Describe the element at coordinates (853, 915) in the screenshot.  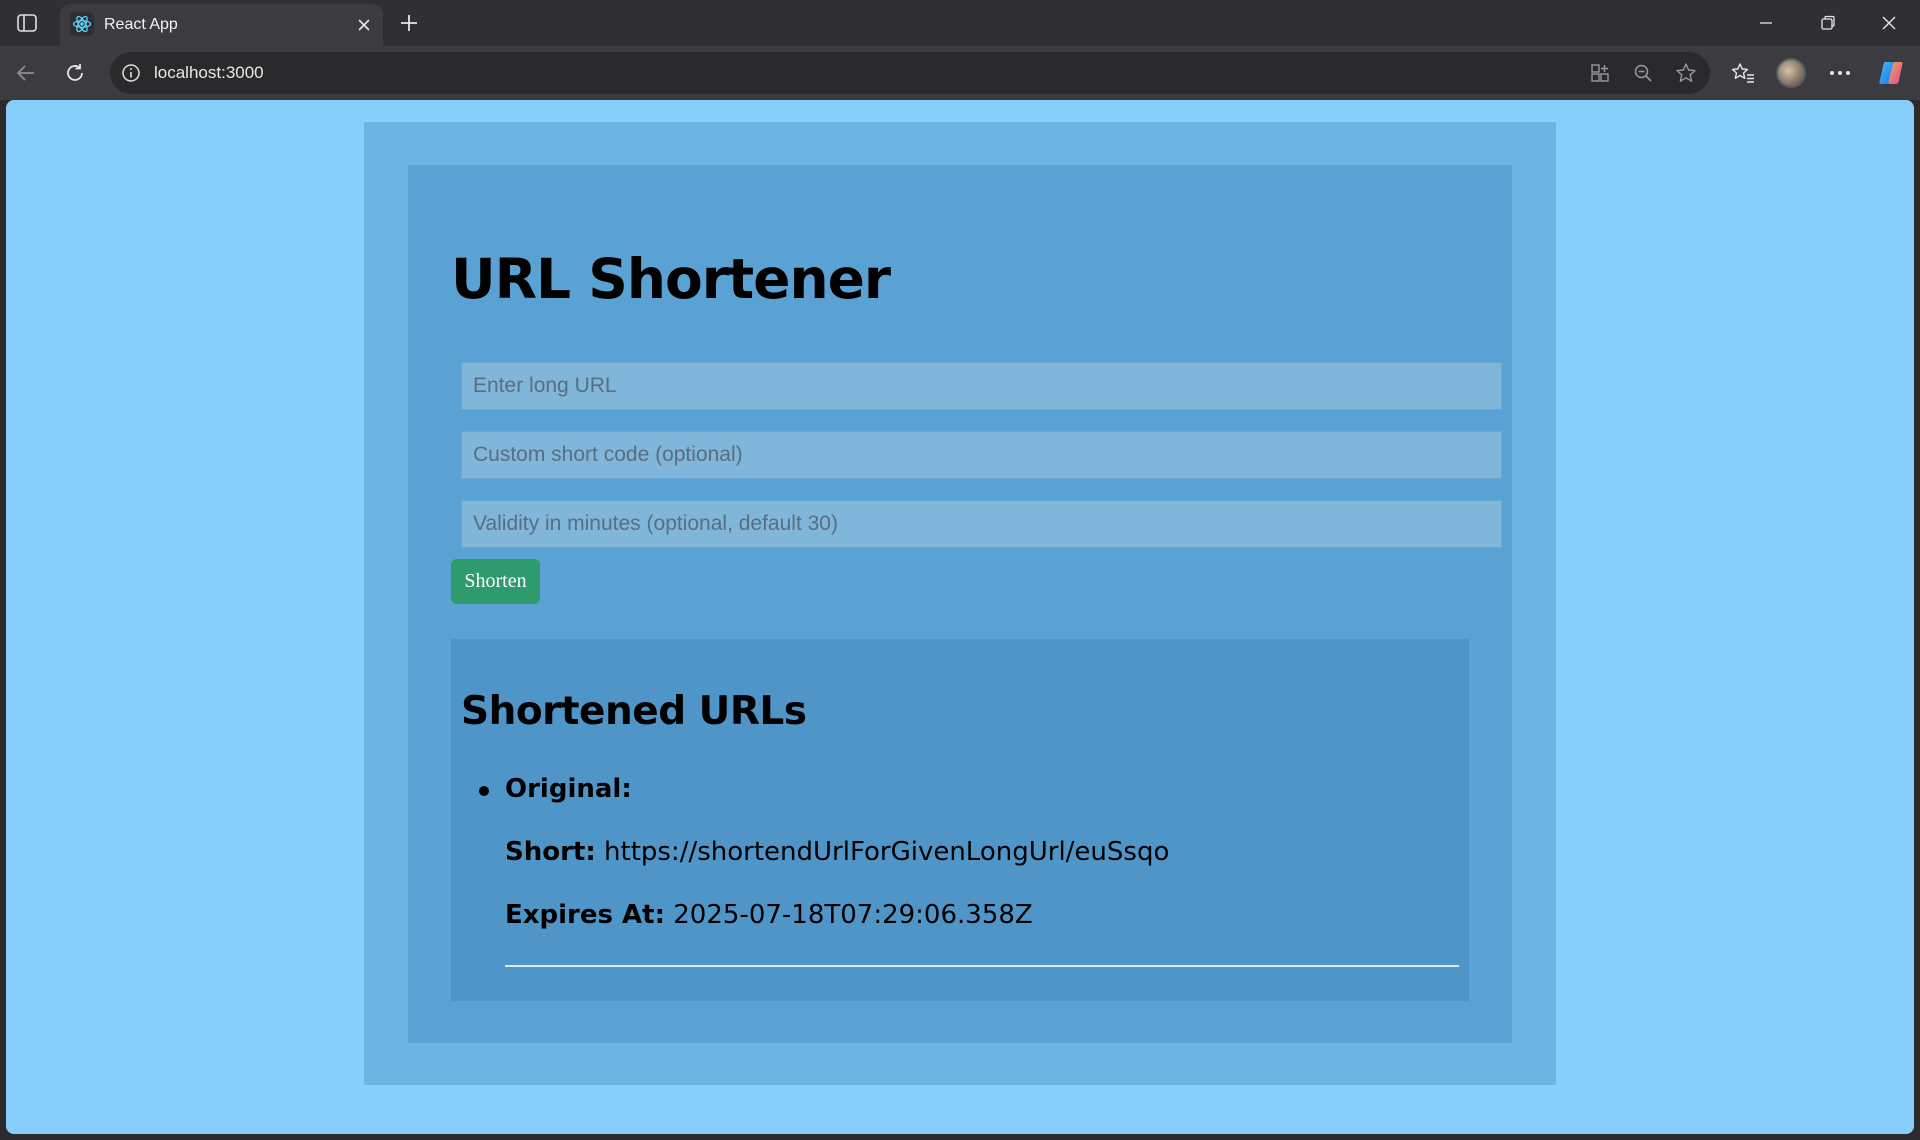
I see `expires-value: 2025-07-18T07:29:06.358Z` at that location.